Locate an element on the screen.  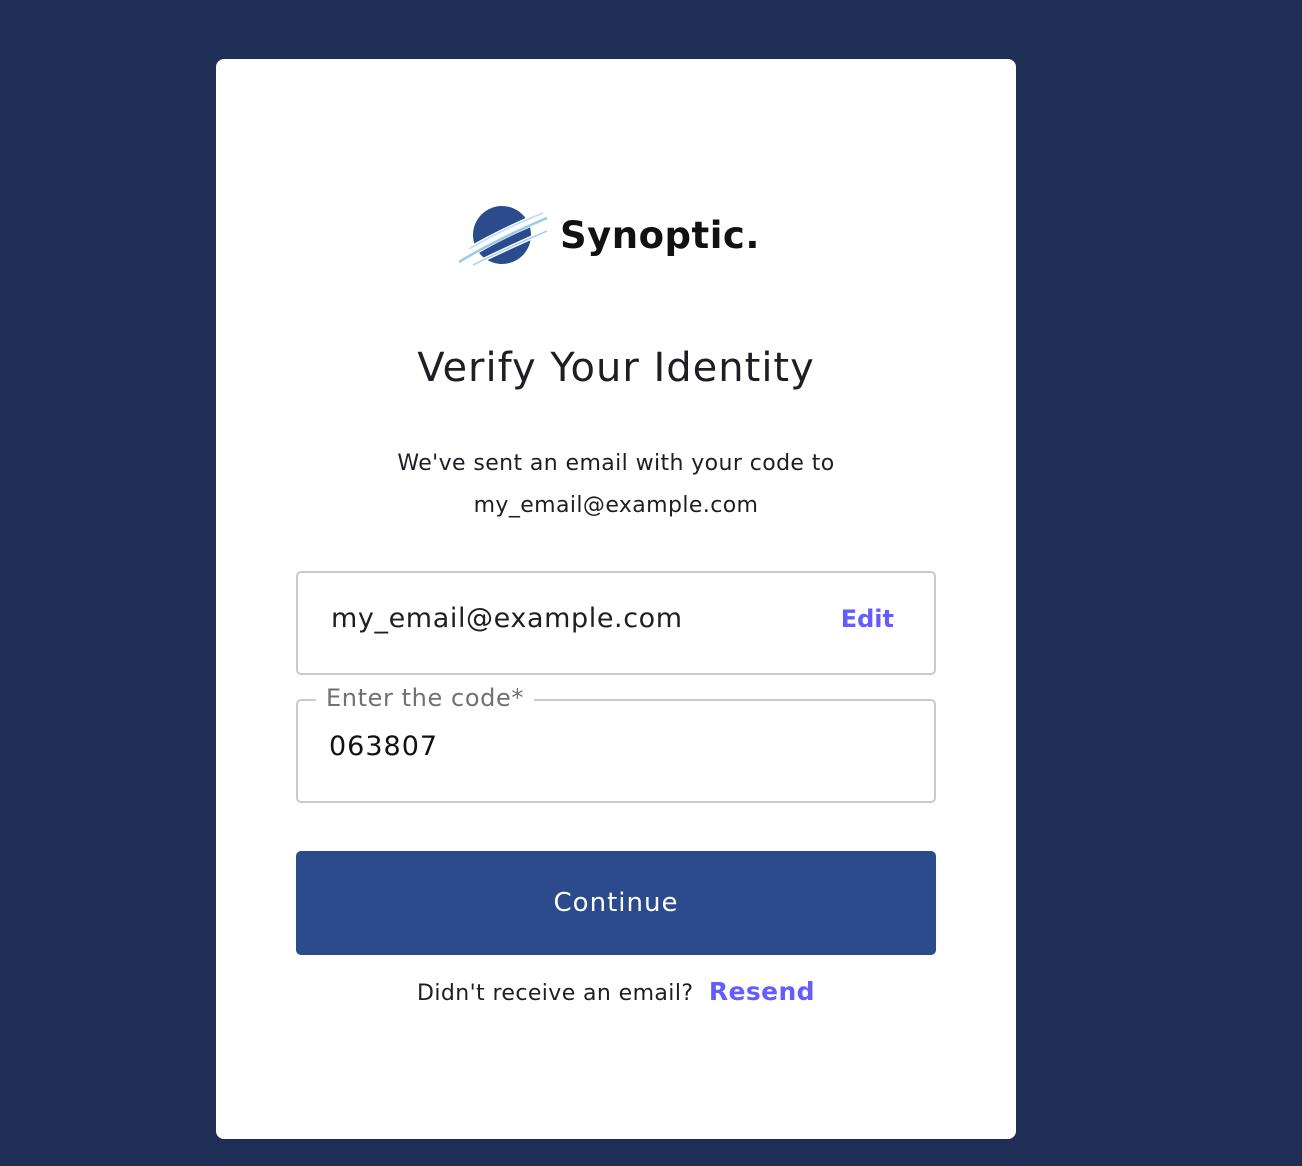
resend-prompt: Didn't receive an email? is located at coordinates (555, 993).